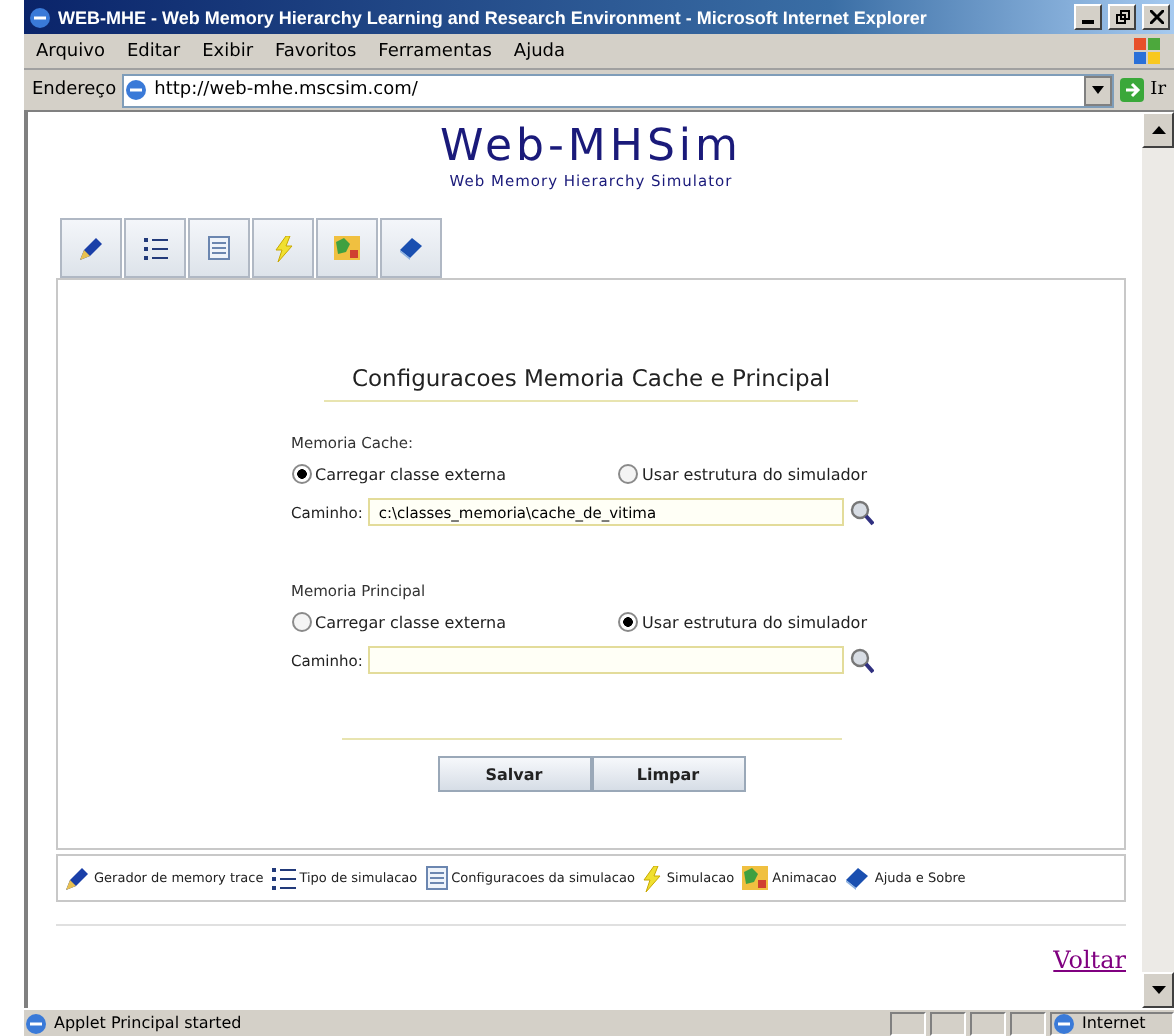 This screenshot has width=1174, height=1036. Describe the element at coordinates (591, 383) in the screenshot. I see `form-heading: Configuracoes Memoria Cache e Principal` at that location.